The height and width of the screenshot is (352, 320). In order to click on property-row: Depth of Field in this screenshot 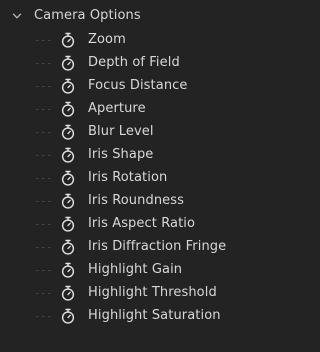, I will do `click(131, 63)`.